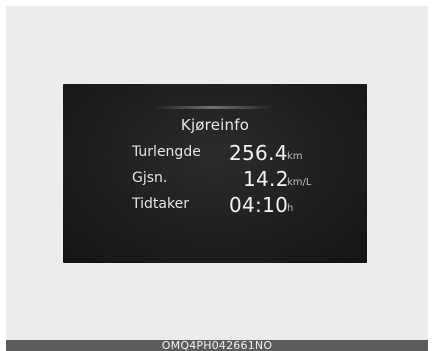 The width and height of the screenshot is (434, 351). What do you see at coordinates (259, 205) in the screenshot?
I see `timer-value: 04:10` at bounding box center [259, 205].